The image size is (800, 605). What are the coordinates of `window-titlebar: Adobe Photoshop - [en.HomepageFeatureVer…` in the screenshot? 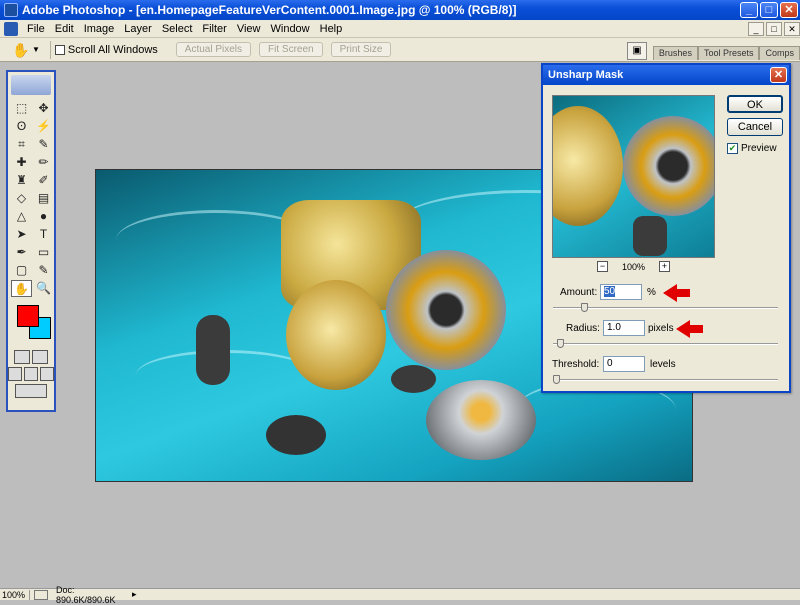 It's located at (400, 10).